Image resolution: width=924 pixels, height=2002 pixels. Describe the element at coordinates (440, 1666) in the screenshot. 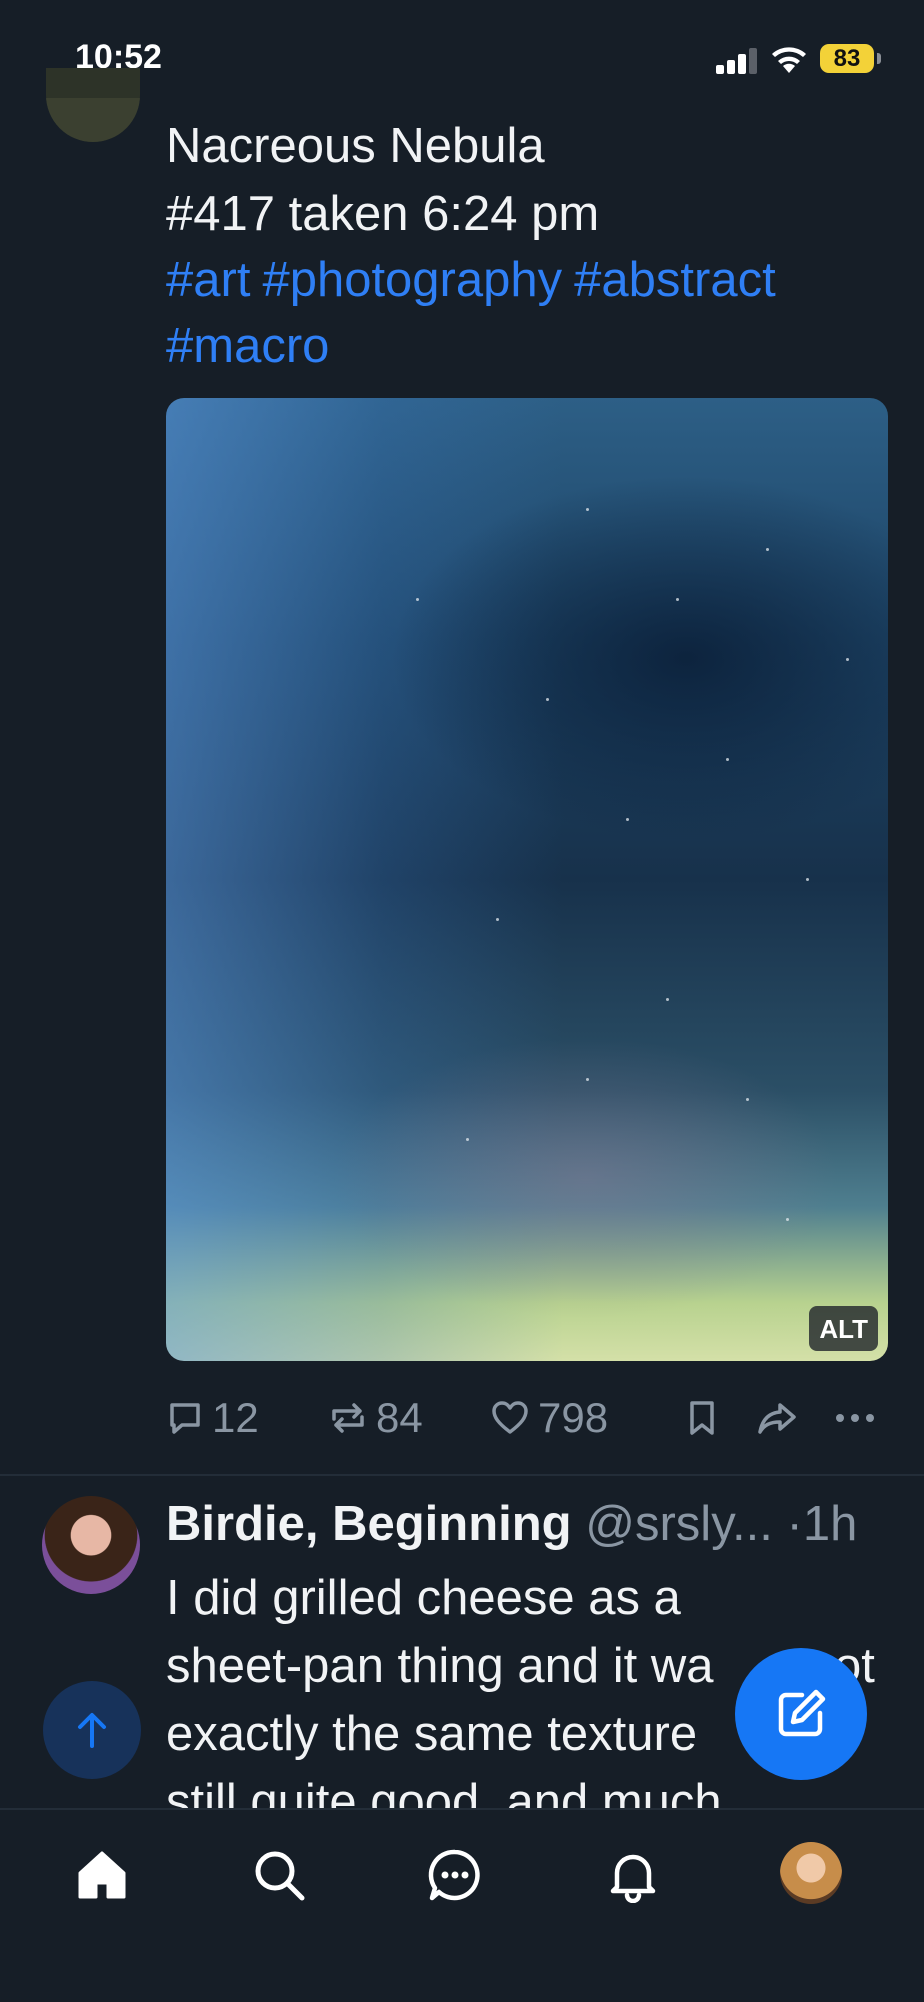

I see `post-body-text: sheet-pan thing and it wa` at that location.